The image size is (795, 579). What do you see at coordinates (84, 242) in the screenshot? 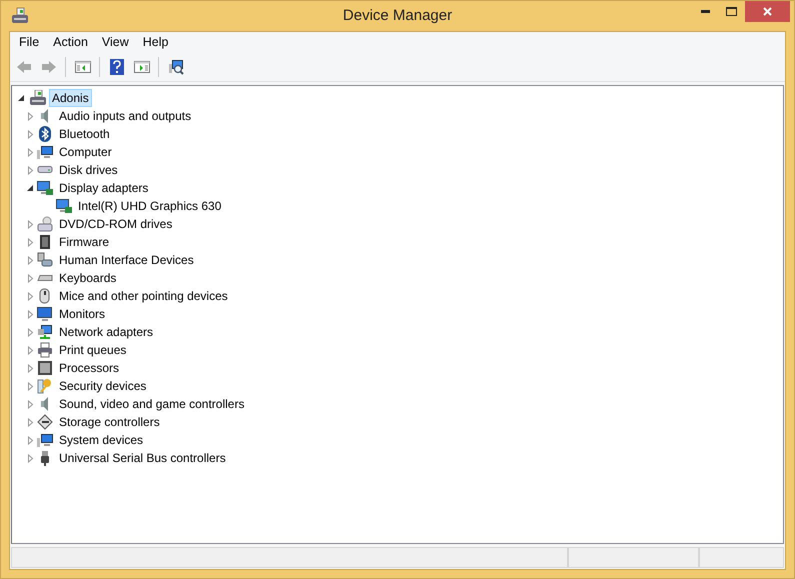
I see `tree-item: Firmware` at bounding box center [84, 242].